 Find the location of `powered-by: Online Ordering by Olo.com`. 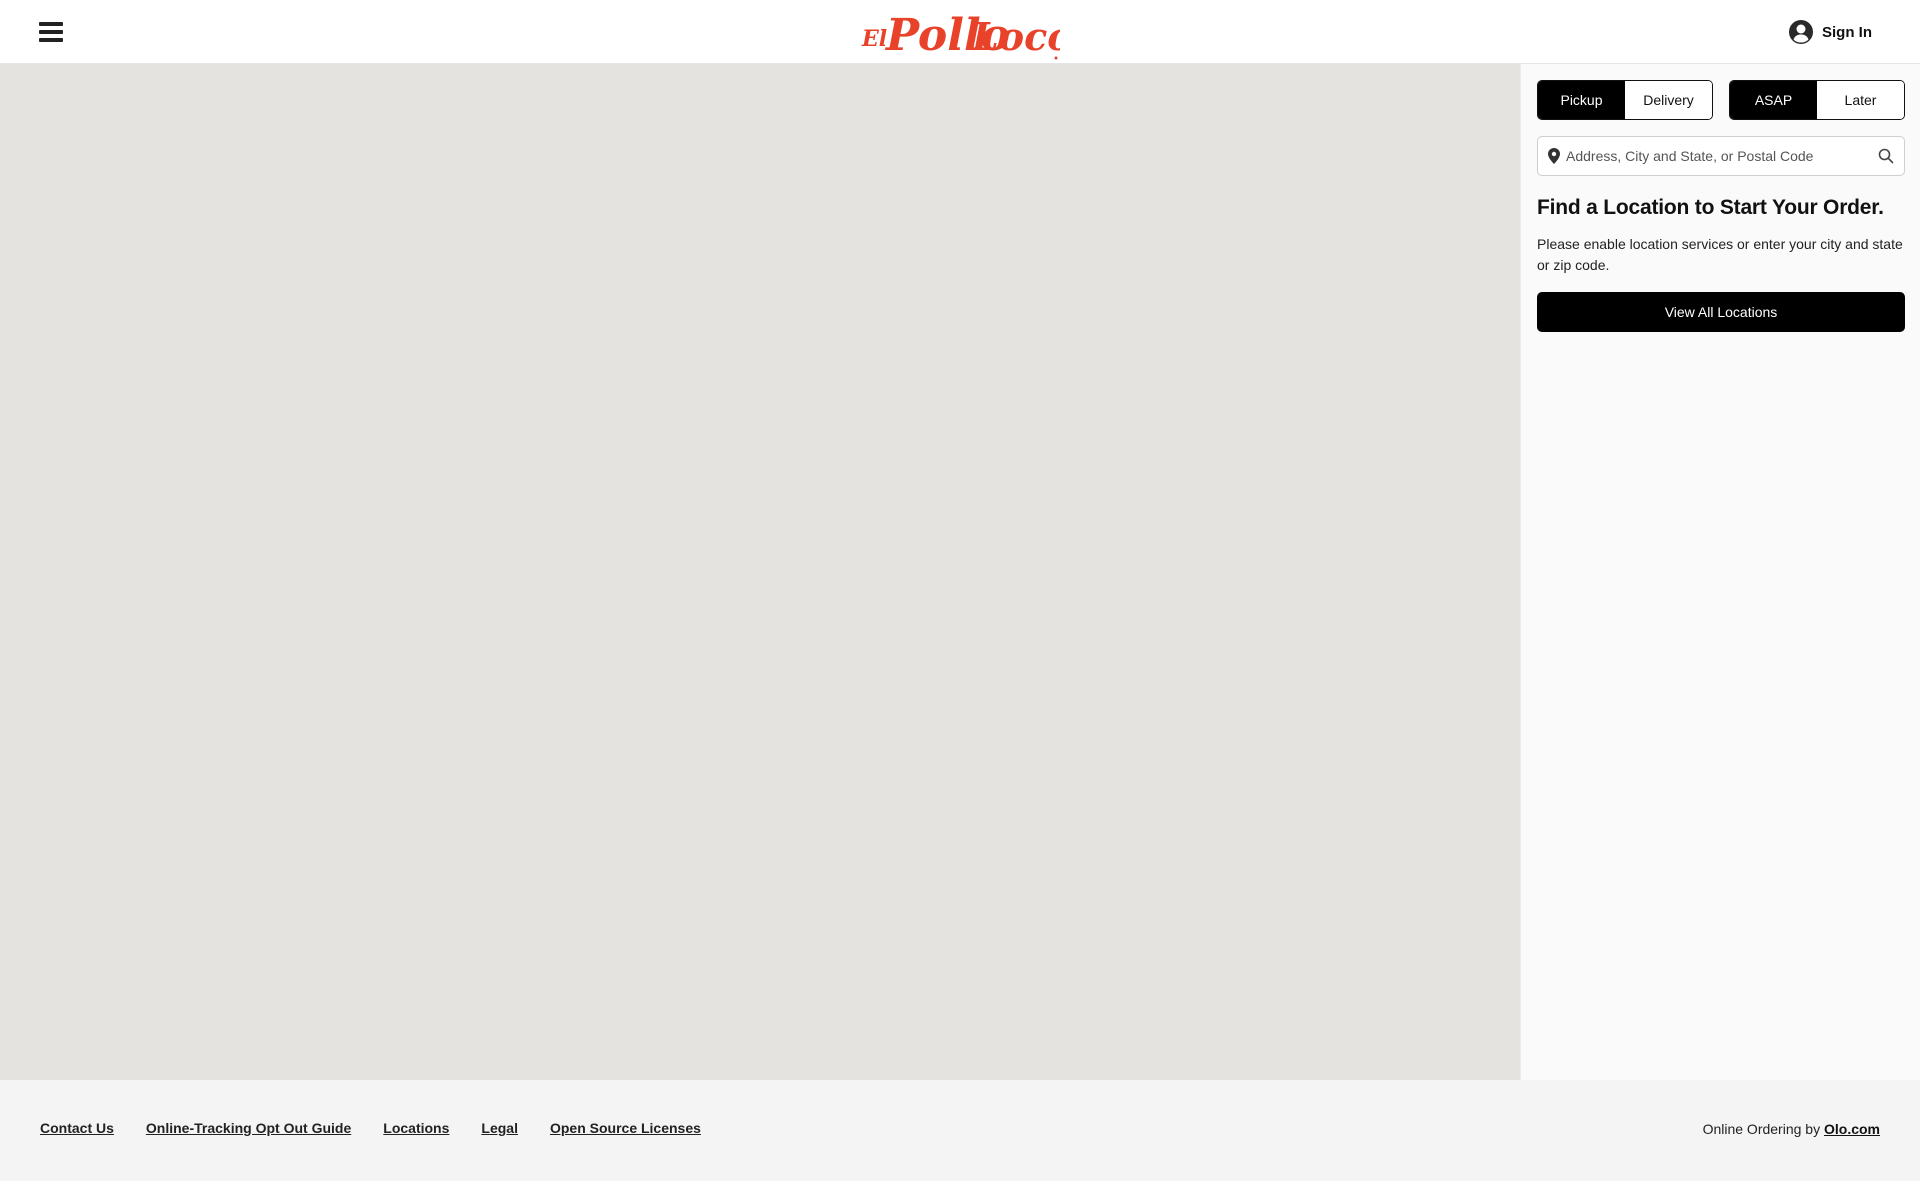

powered-by: Online Ordering by Olo.com is located at coordinates (1791, 1129).